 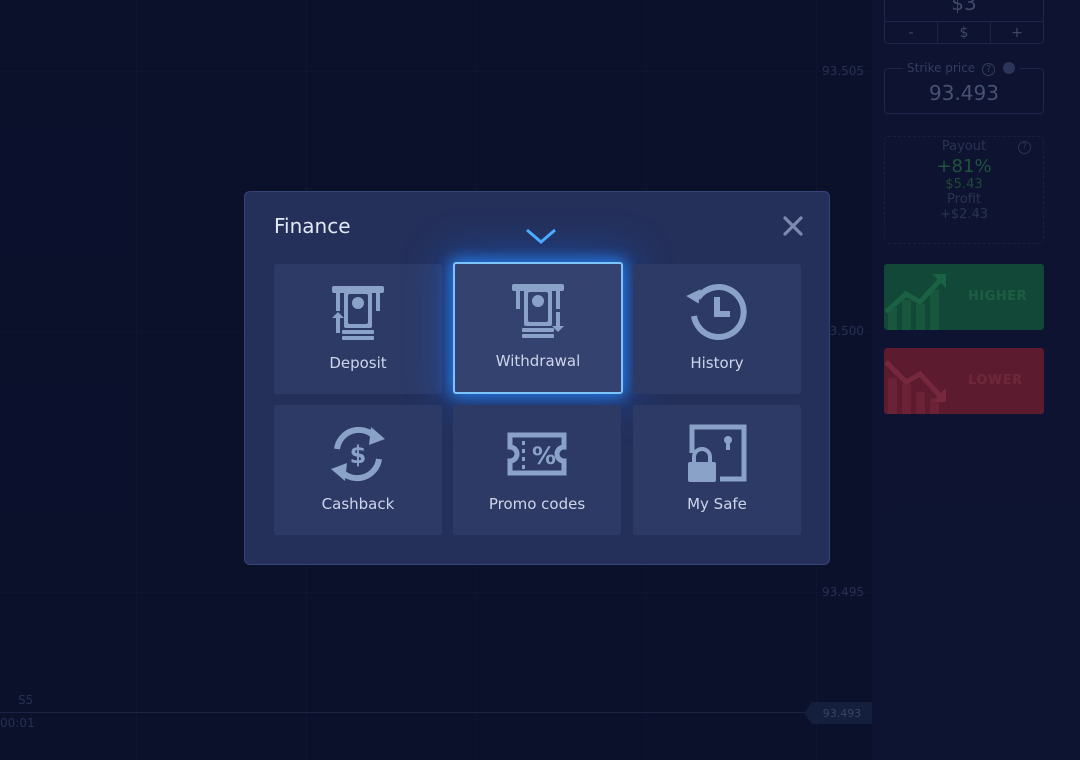 What do you see at coordinates (358, 504) in the screenshot?
I see `tile-label: Cashback` at bounding box center [358, 504].